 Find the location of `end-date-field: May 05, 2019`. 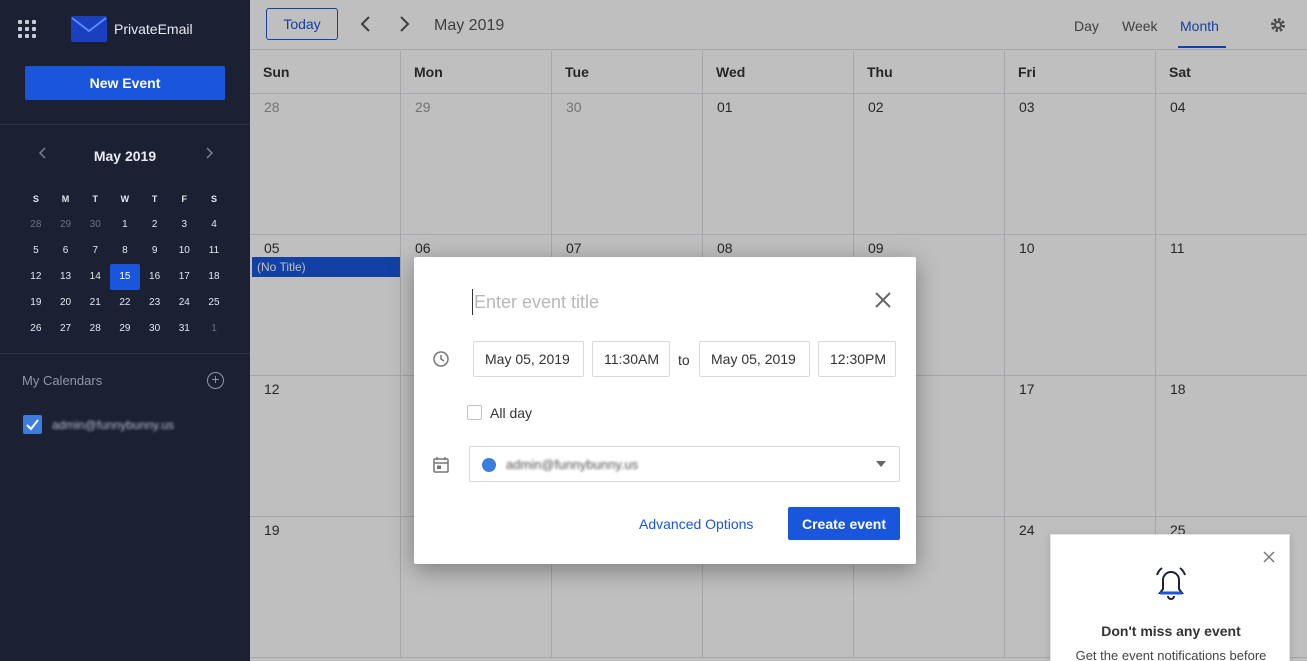

end-date-field: May 05, 2019 is located at coordinates (754, 359).